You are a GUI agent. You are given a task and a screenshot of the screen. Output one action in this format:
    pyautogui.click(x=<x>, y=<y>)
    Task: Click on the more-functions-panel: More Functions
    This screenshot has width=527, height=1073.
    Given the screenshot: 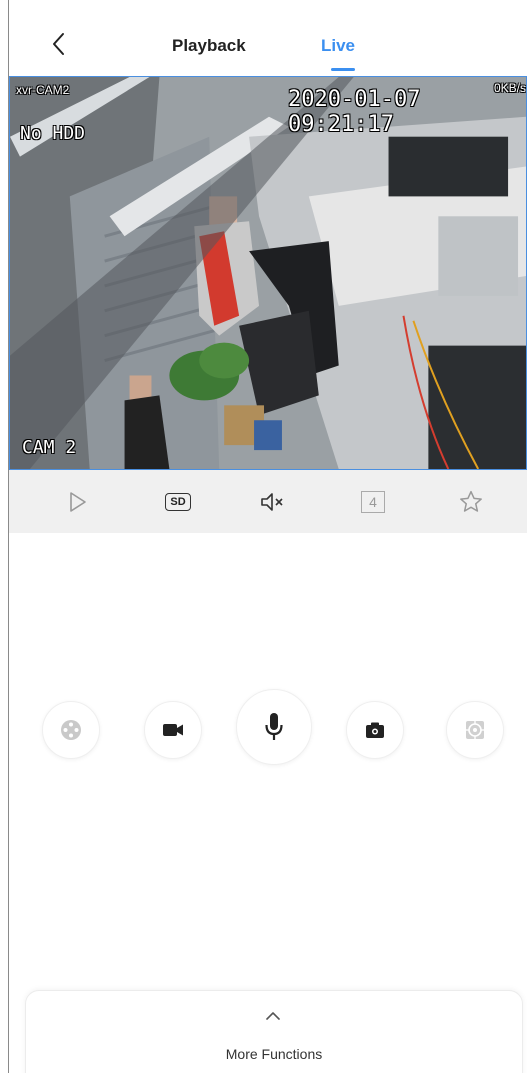 What is the action you would take?
    pyautogui.click(x=274, y=1031)
    